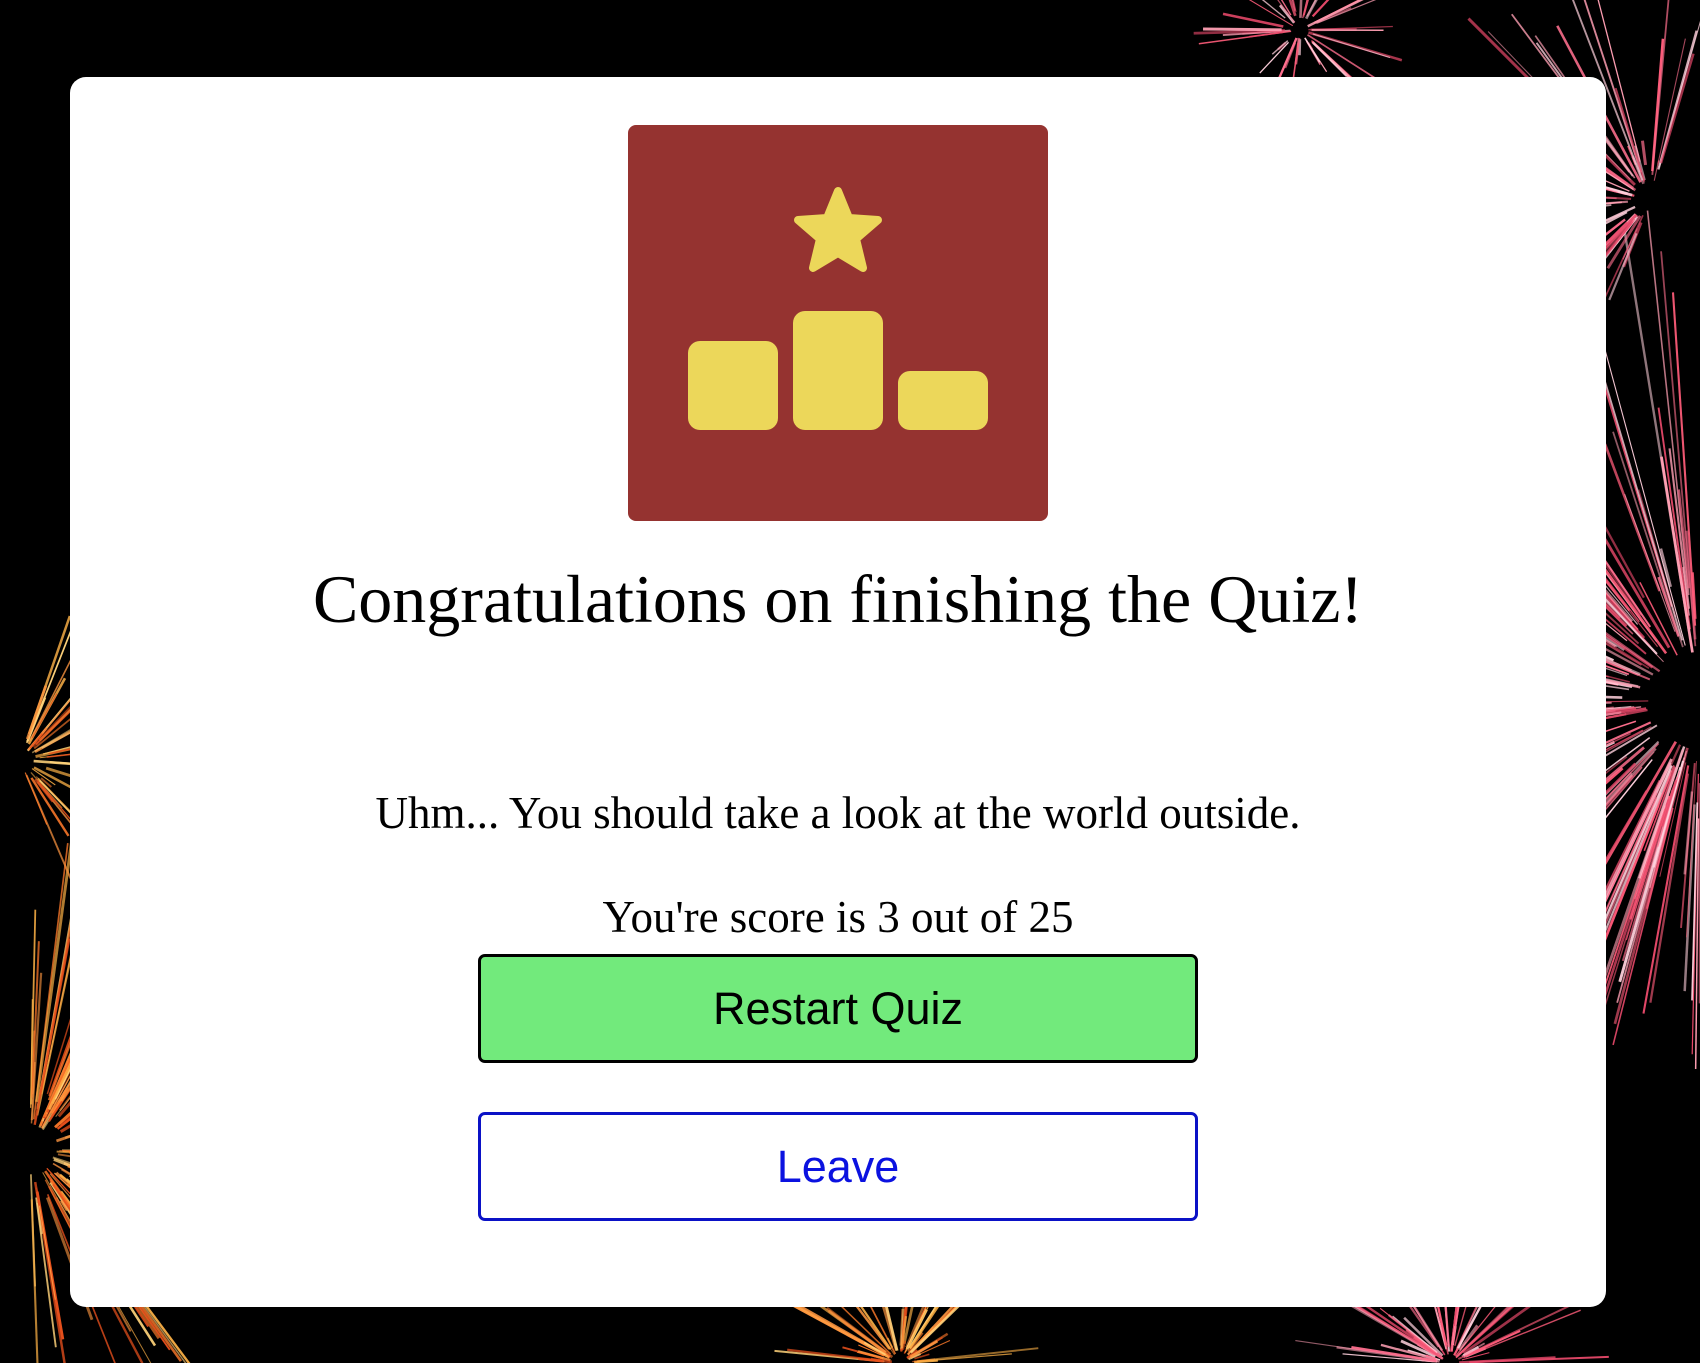 Image resolution: width=1700 pixels, height=1363 pixels. I want to click on leave-label: Leave, so click(838, 1166).